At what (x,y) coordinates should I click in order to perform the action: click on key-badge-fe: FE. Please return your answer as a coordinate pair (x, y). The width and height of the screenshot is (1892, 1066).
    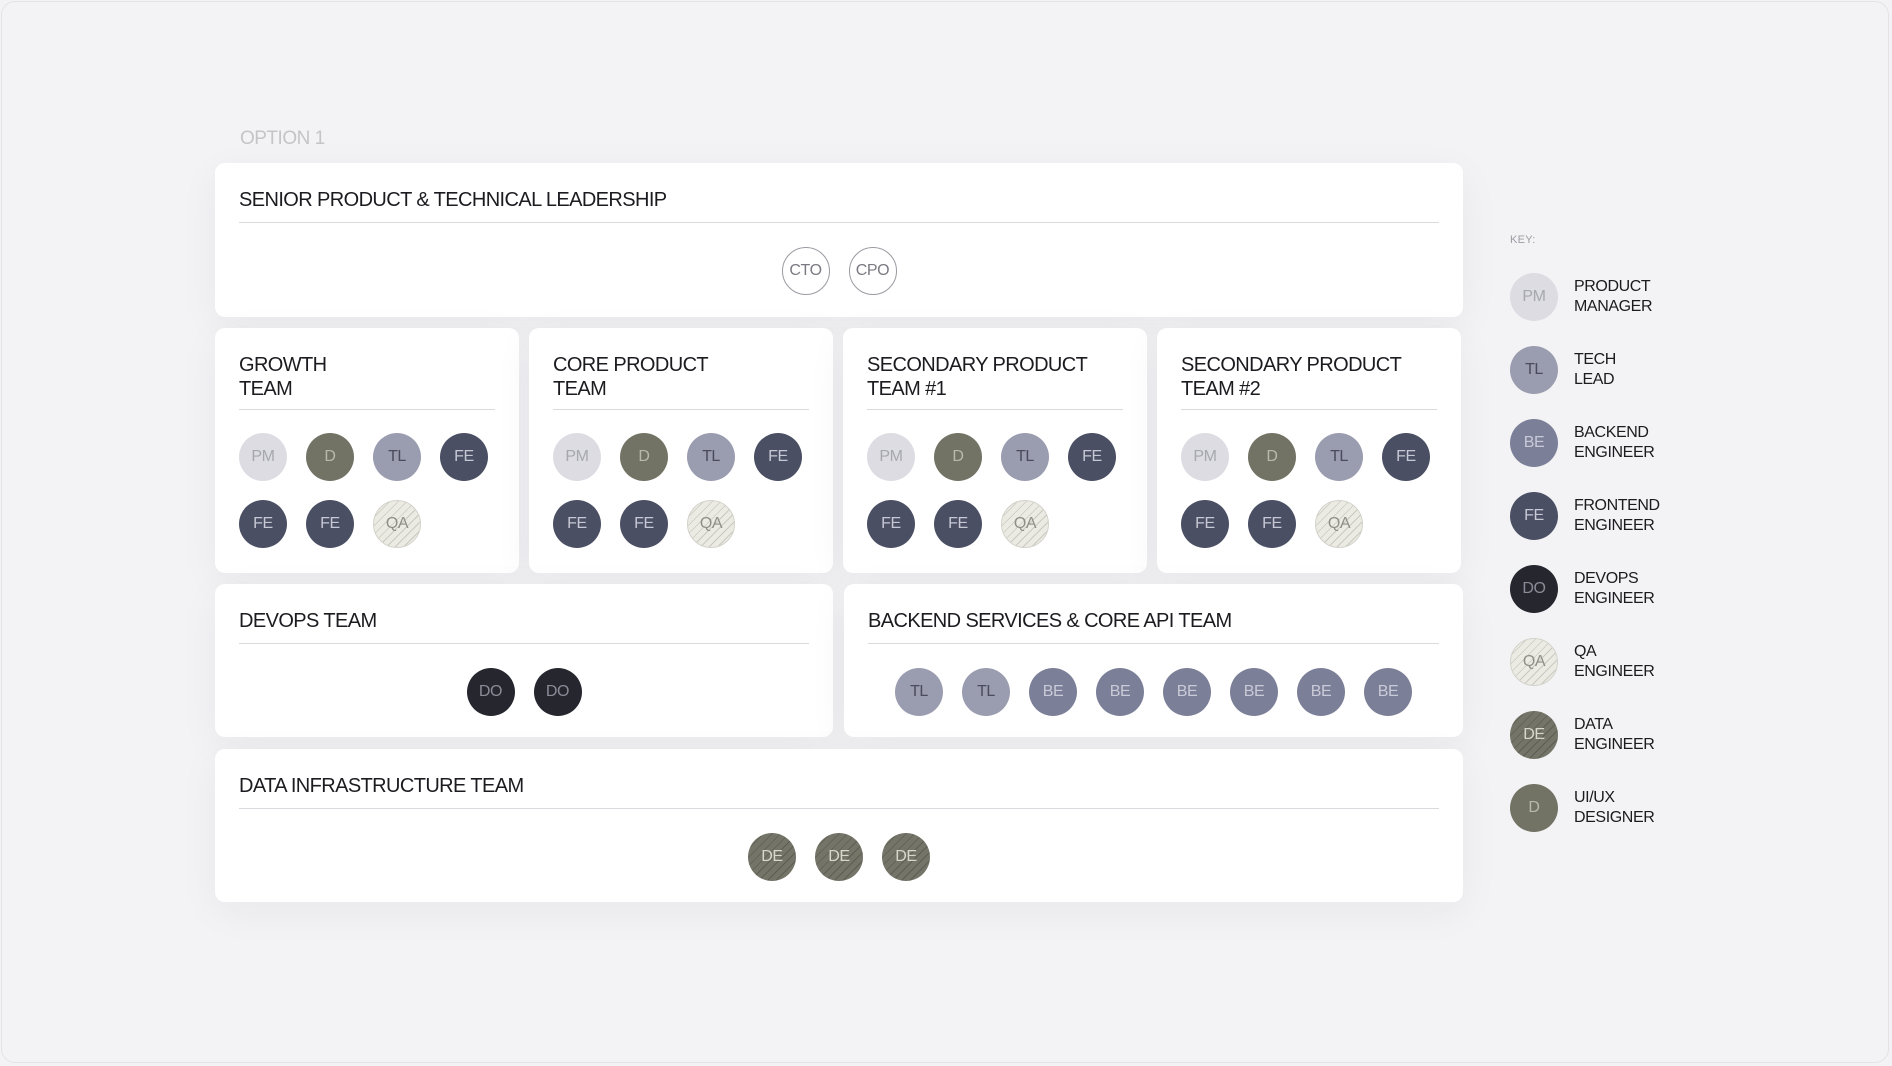
    Looking at the image, I should click on (1534, 516).